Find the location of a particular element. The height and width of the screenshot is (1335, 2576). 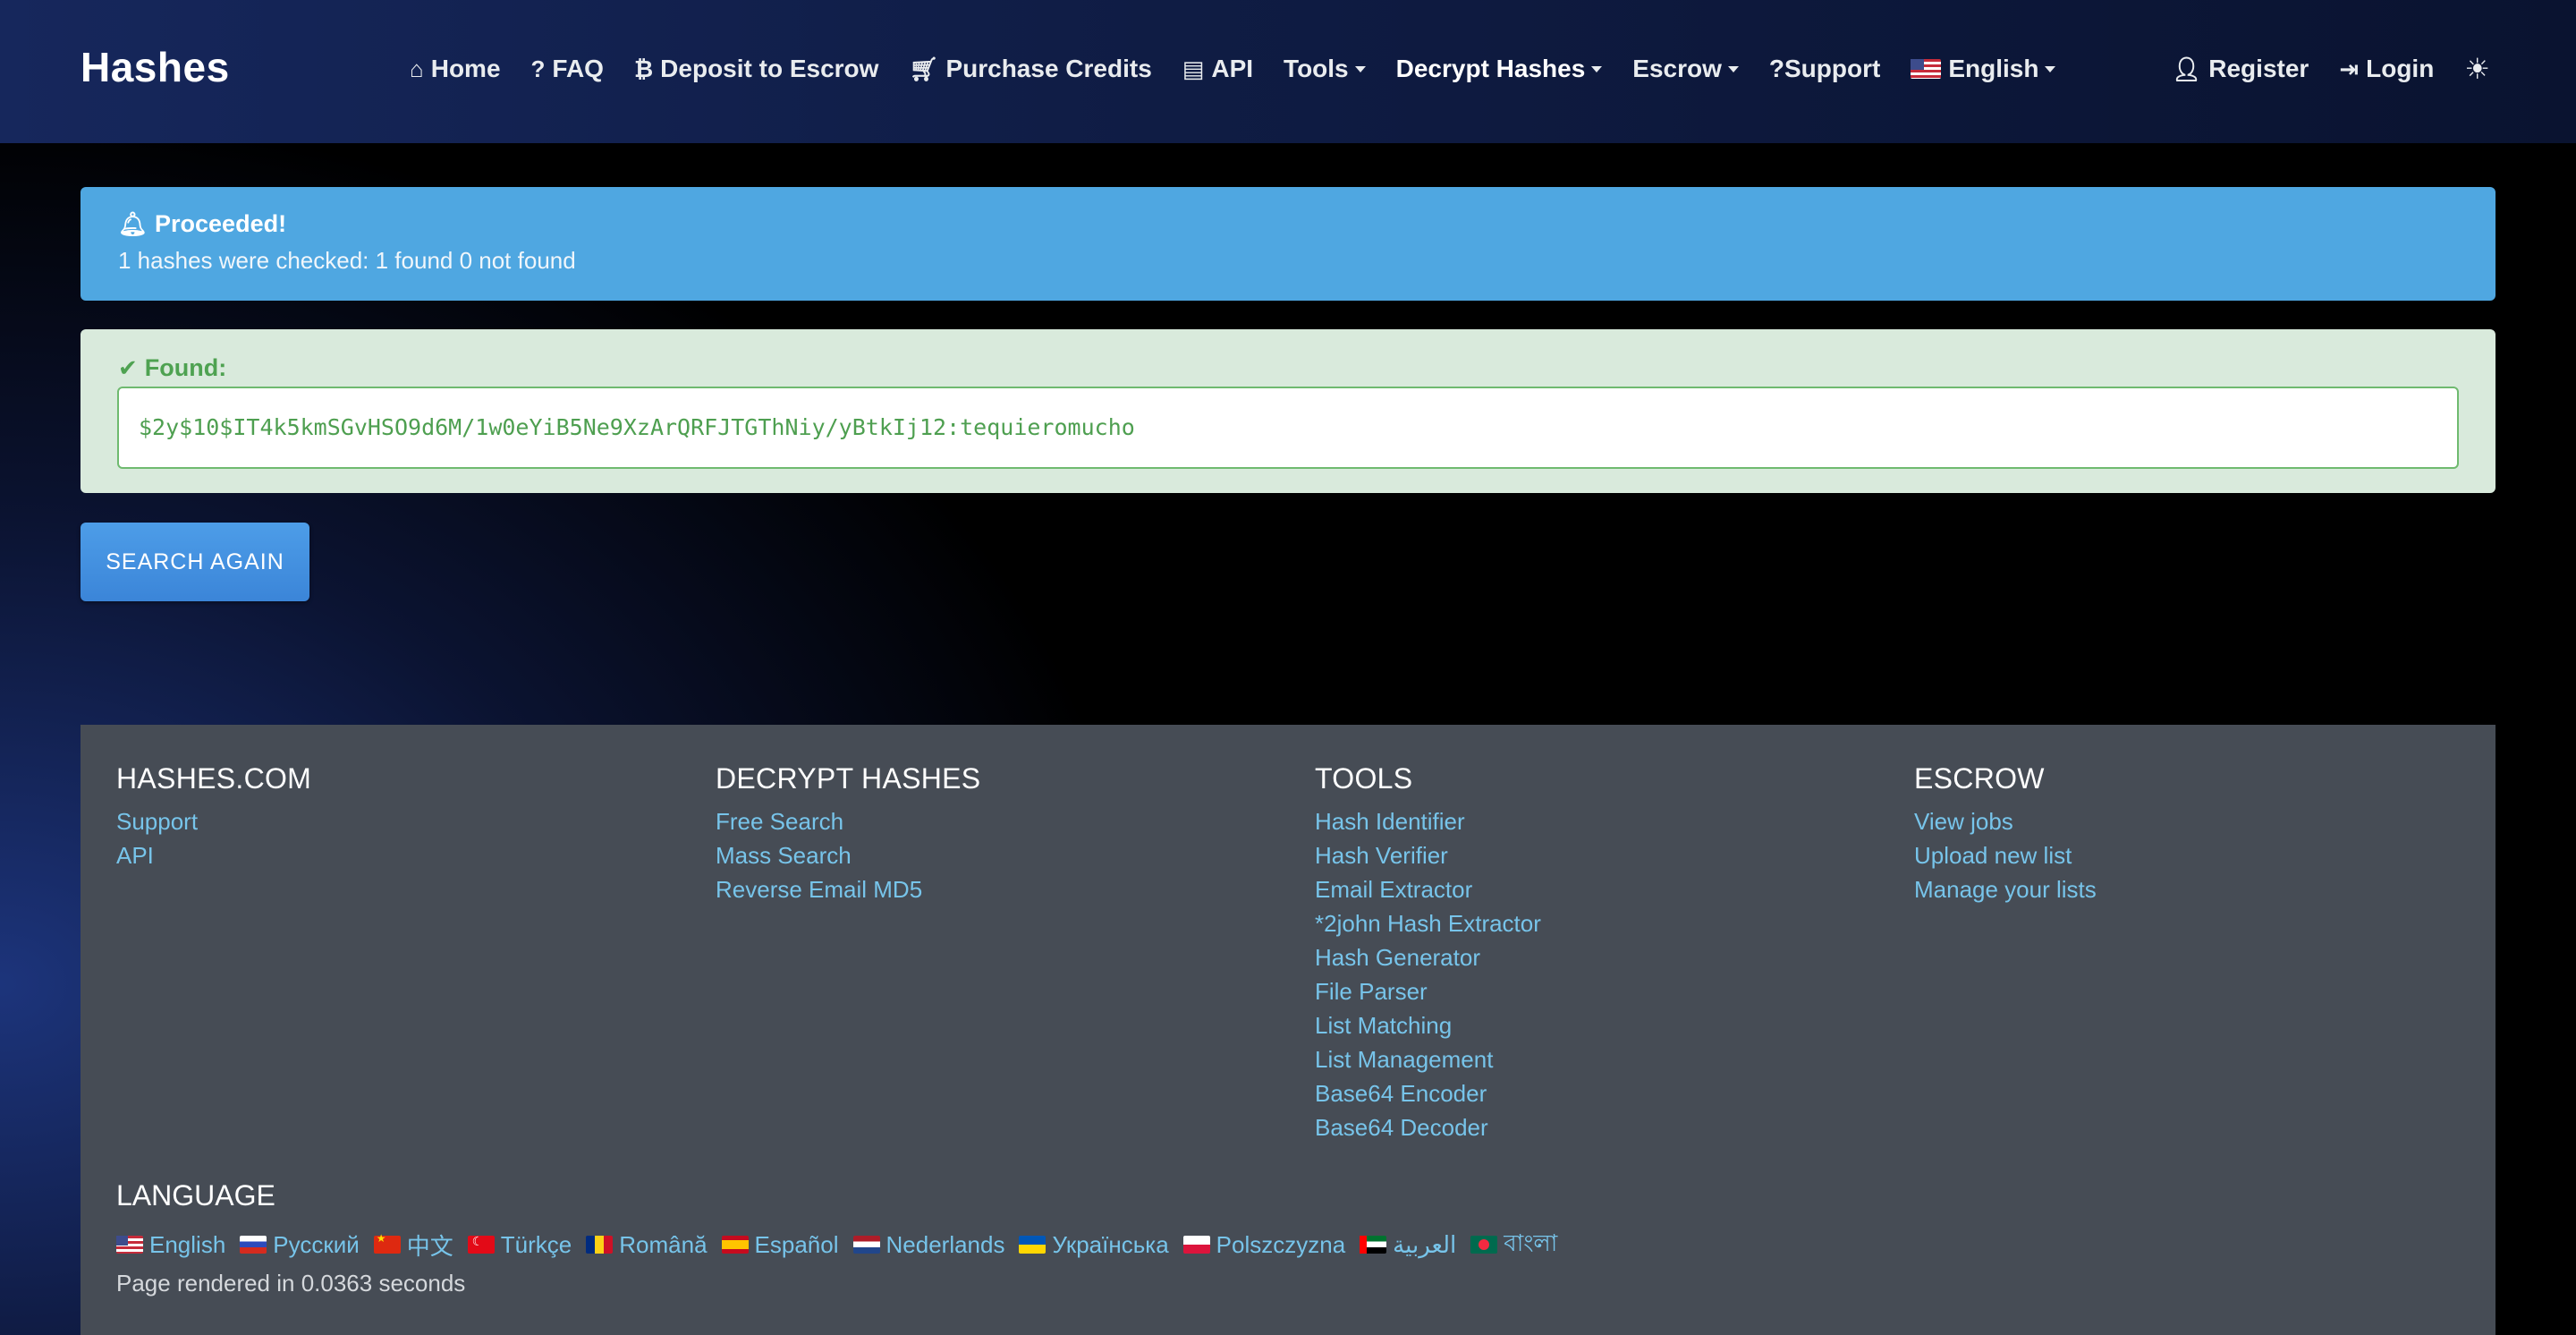

nav-faq: ? FAQ is located at coordinates (567, 69).